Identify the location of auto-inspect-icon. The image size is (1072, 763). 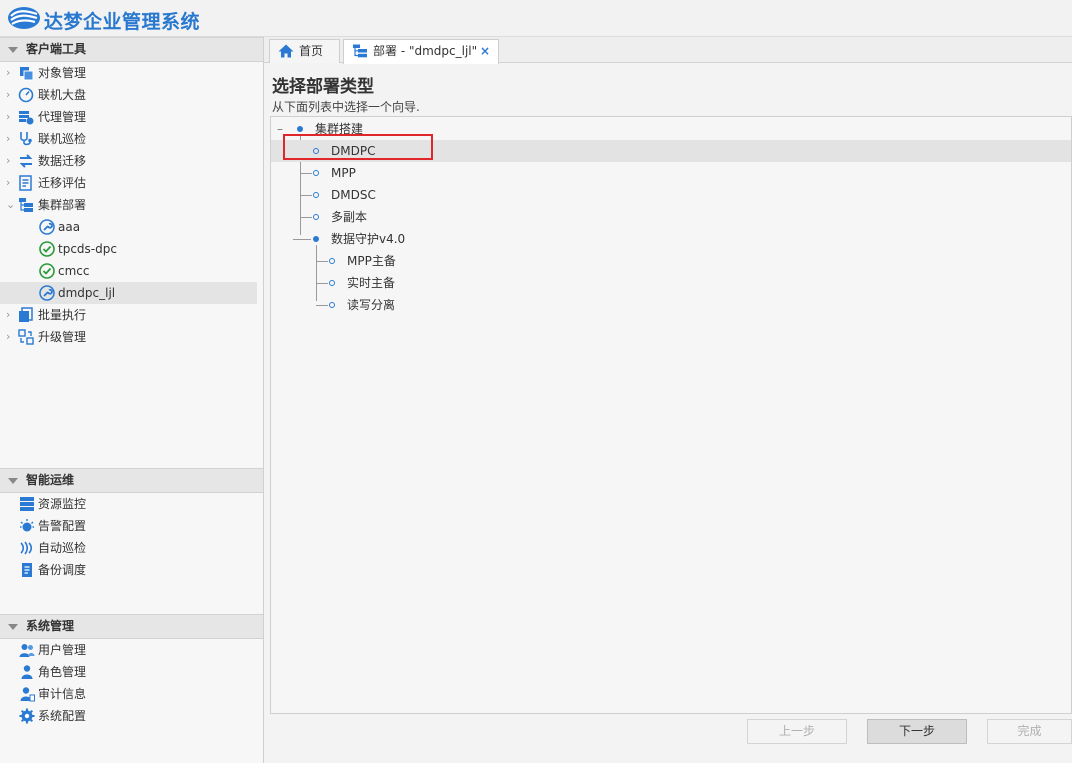
(26, 548).